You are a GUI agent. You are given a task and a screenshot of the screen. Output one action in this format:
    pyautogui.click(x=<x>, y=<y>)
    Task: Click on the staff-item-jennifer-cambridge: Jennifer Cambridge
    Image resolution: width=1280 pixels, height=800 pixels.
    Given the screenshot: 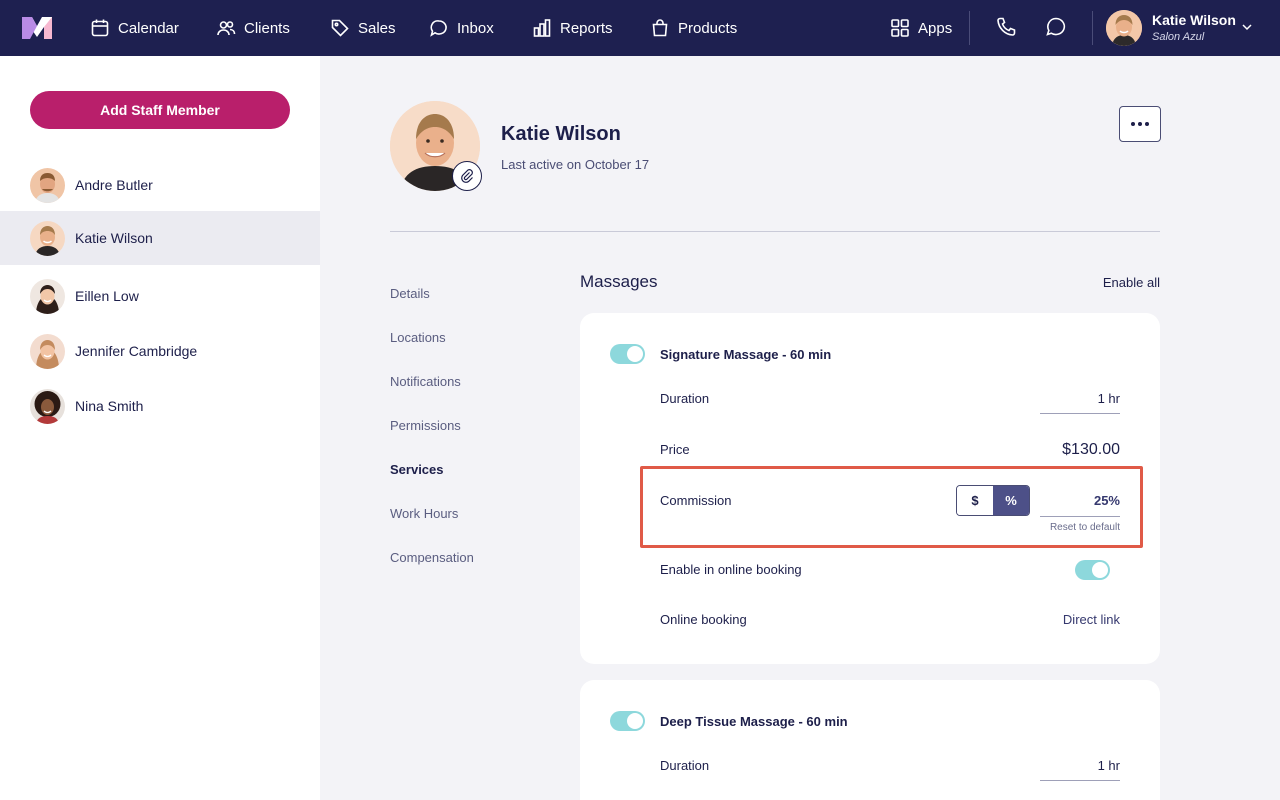 What is the action you would take?
    pyautogui.click(x=160, y=351)
    